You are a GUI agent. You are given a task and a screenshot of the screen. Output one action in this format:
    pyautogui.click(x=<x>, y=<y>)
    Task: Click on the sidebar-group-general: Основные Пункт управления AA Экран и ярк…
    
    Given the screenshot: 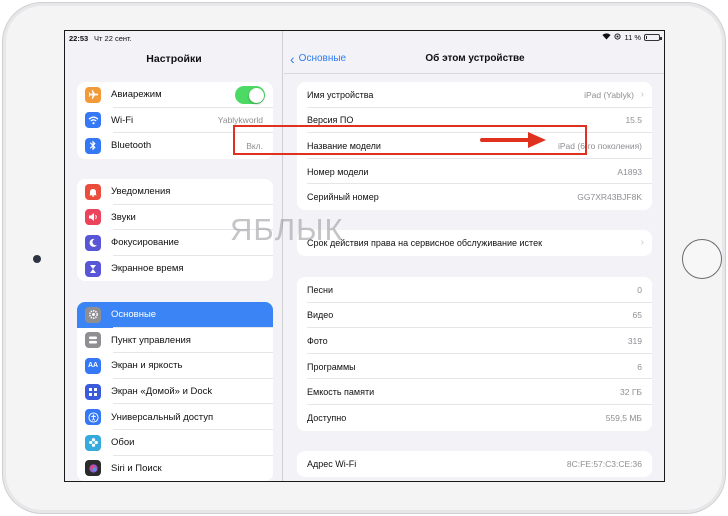 What is the action you would take?
    pyautogui.click(x=175, y=391)
    